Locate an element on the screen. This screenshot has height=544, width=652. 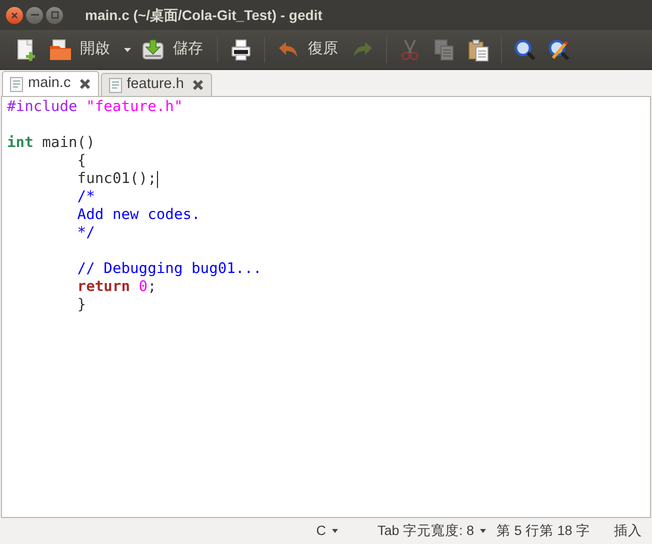
maximize-icon is located at coordinates (54, 15).